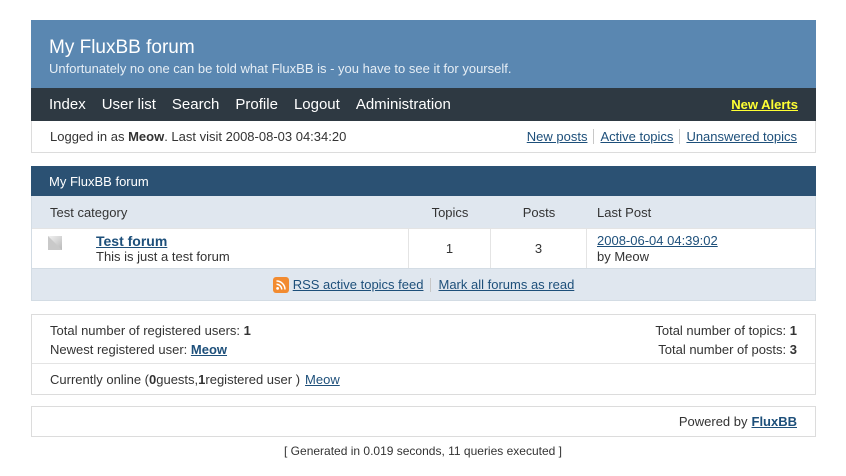 Image resolution: width=846 pixels, height=476 pixels. What do you see at coordinates (317, 104) in the screenshot?
I see `menu-logout: Logout` at bounding box center [317, 104].